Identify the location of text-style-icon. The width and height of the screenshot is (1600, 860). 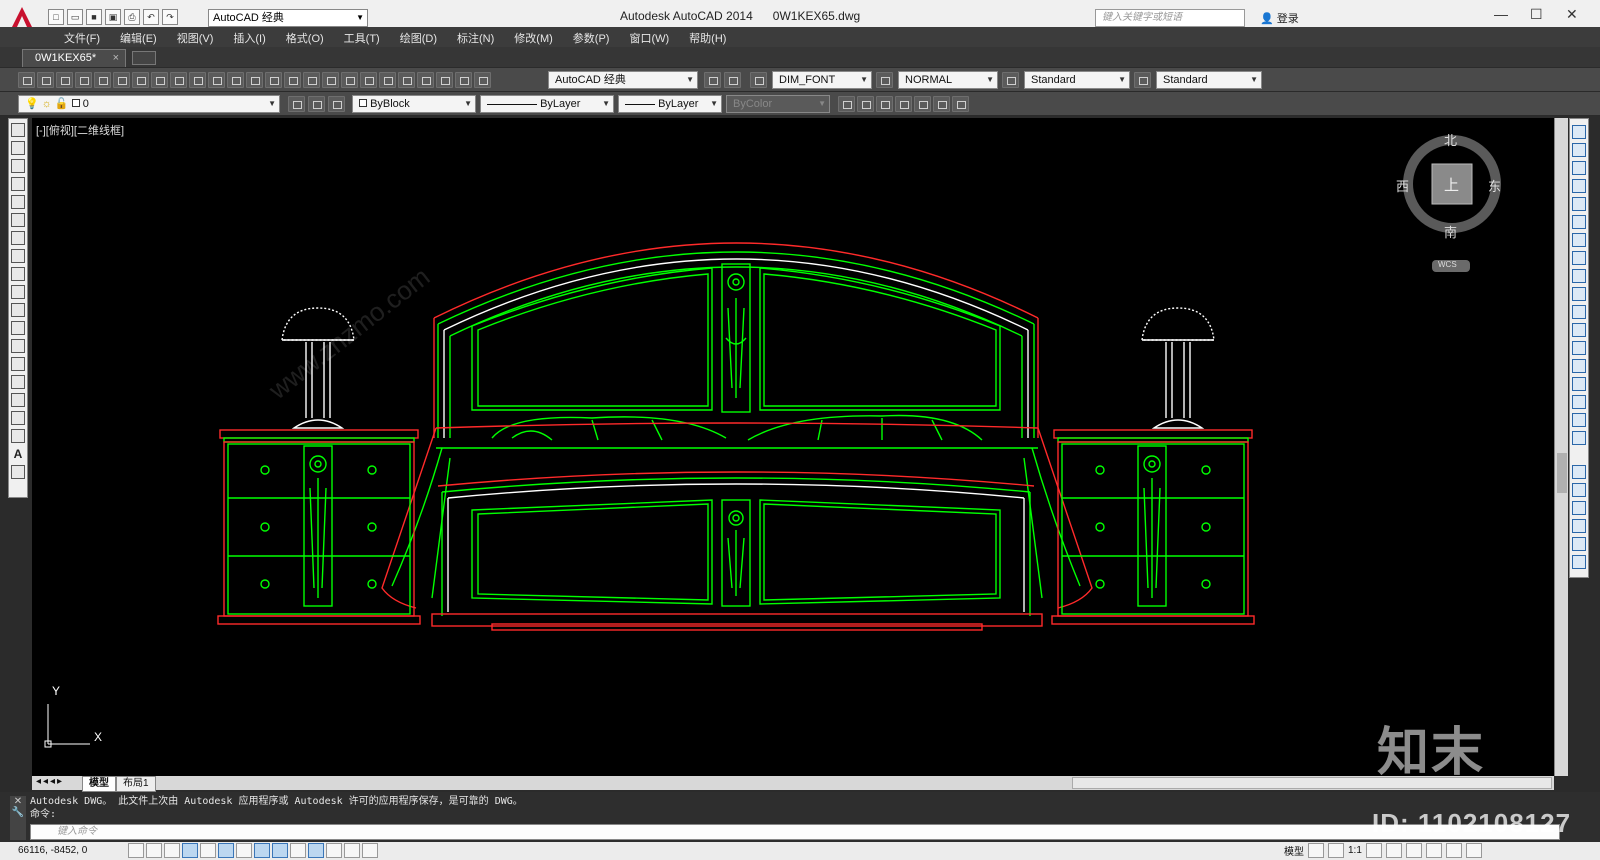
(758, 80).